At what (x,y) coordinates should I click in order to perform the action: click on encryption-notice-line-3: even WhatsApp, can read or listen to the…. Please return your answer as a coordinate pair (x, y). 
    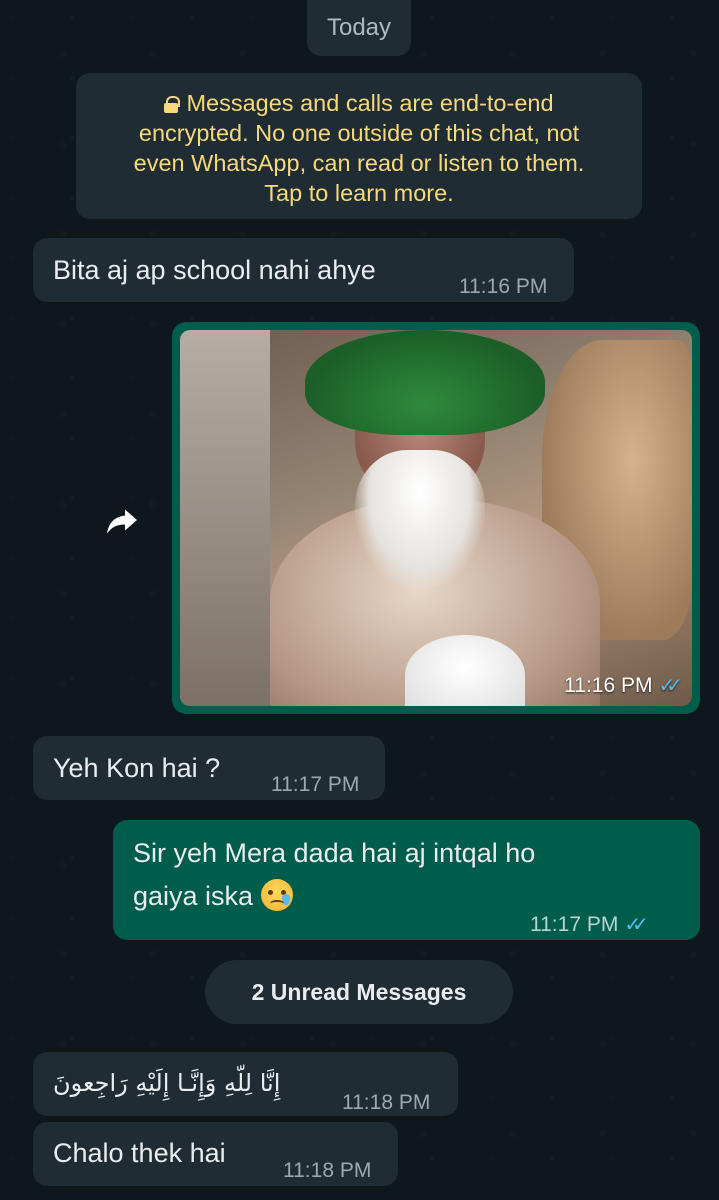
    Looking at the image, I should click on (359, 163).